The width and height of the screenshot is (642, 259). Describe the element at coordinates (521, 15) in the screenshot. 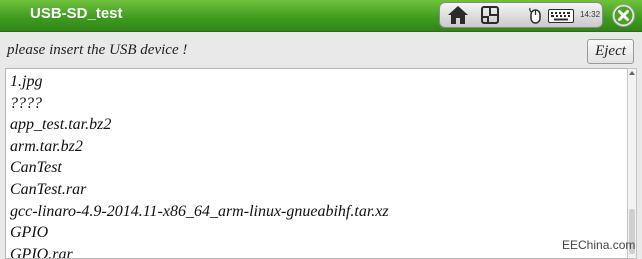

I see `system-tray: 14:32` at that location.